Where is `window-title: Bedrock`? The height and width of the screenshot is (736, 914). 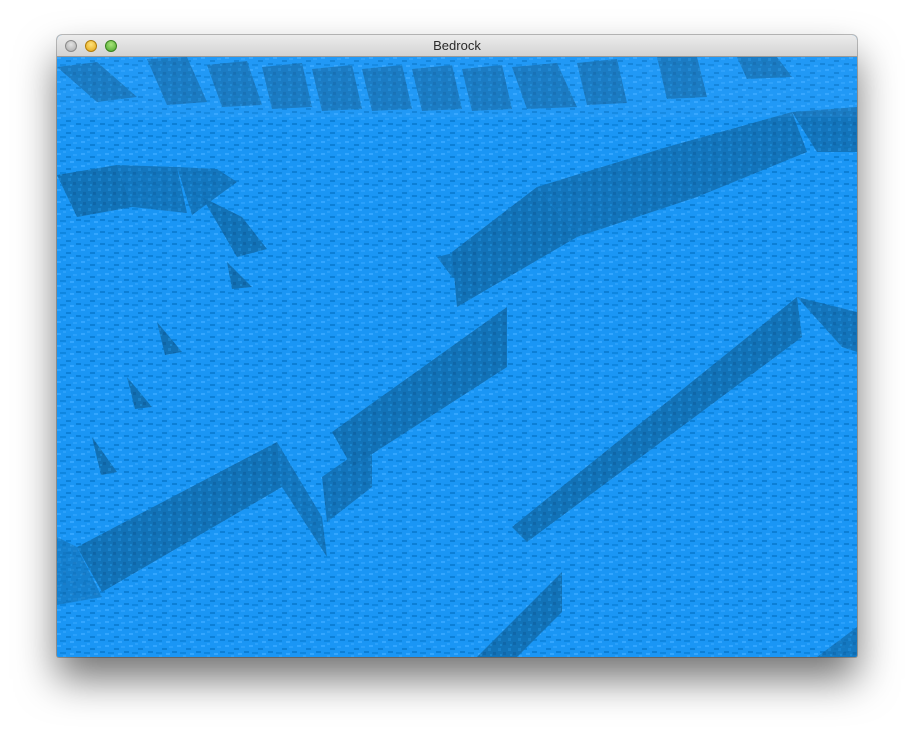
window-title: Bedrock is located at coordinates (457, 45).